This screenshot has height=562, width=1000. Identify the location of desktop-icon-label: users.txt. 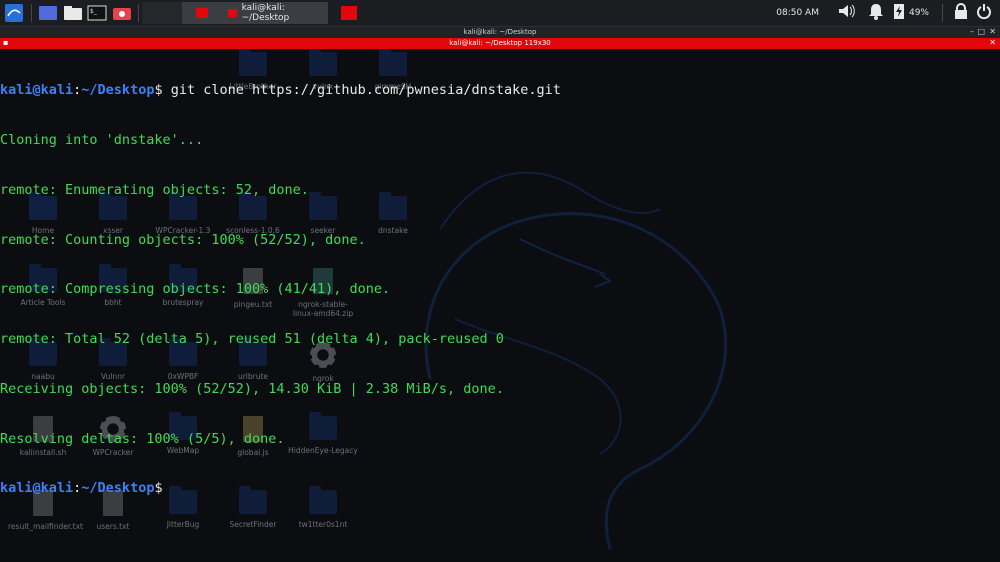
(113, 526).